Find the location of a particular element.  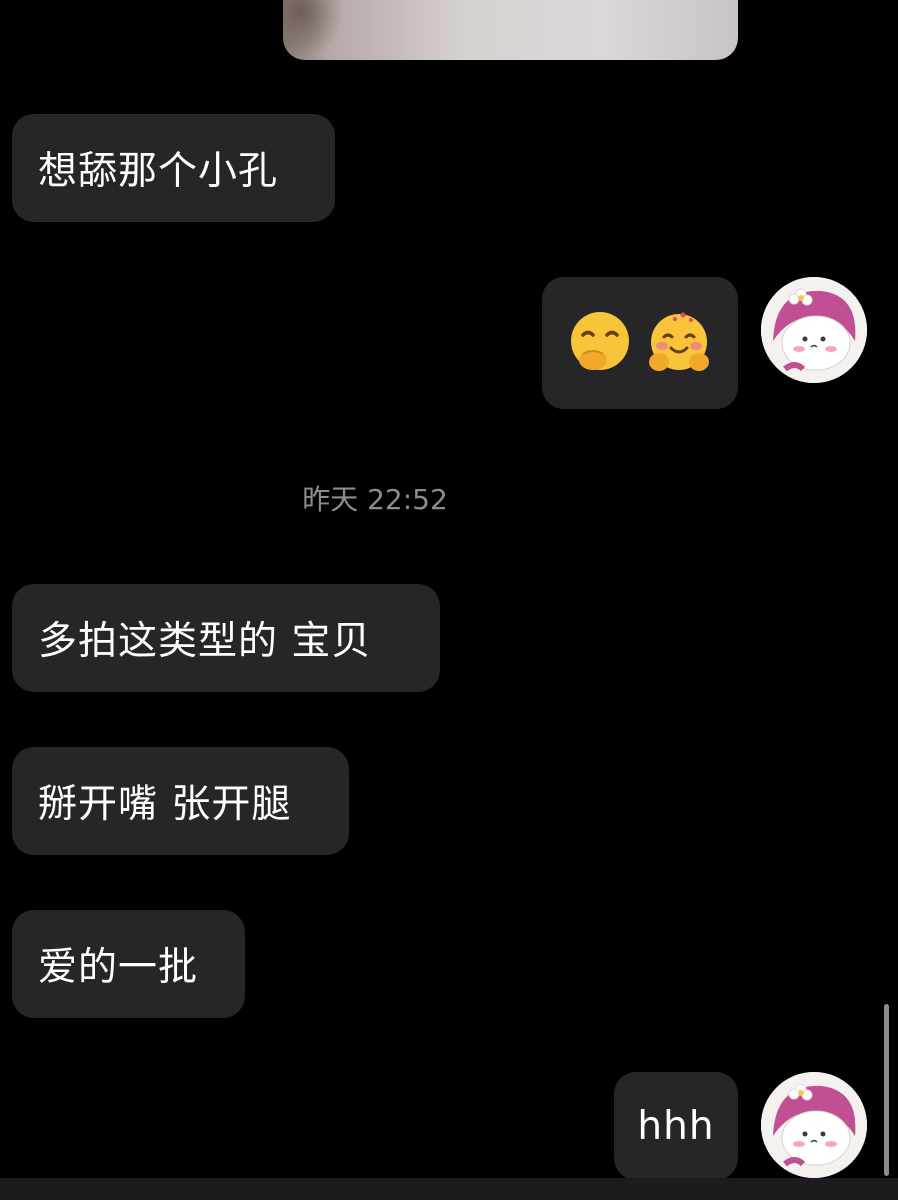

message-text: 掰开嘴 张开腿 is located at coordinates (165, 804).